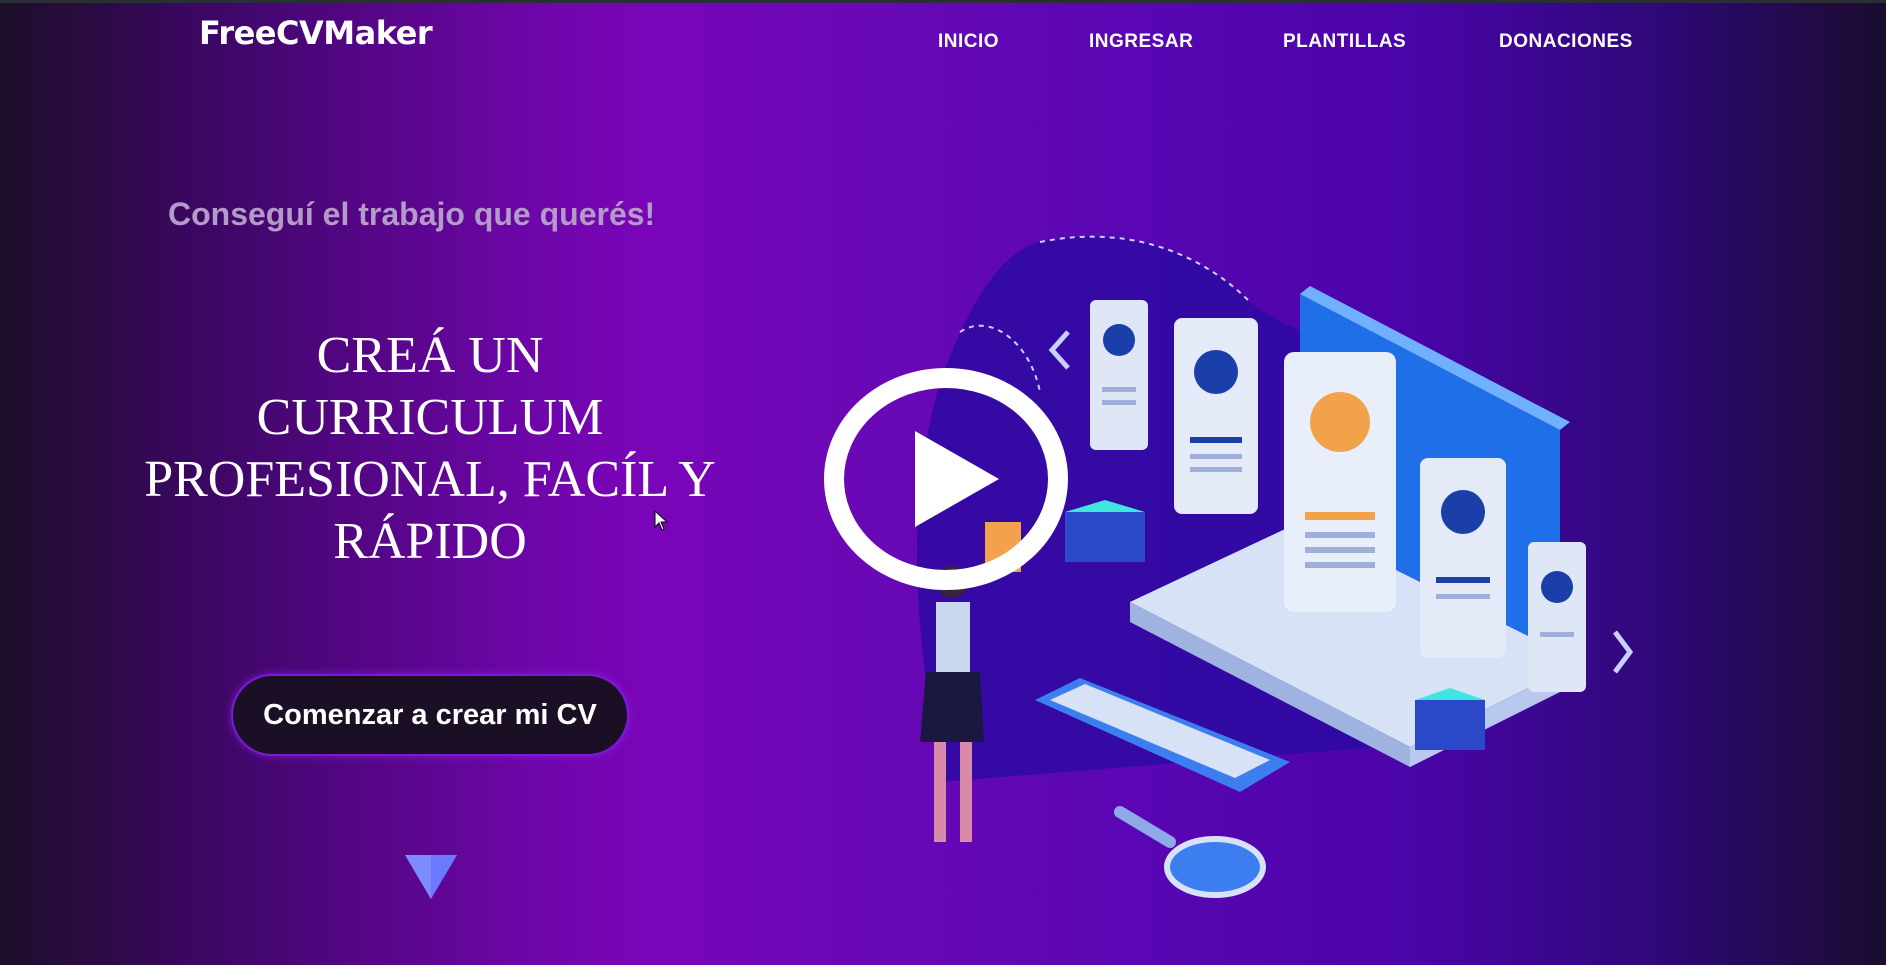 The width and height of the screenshot is (1886, 965). Describe the element at coordinates (661, 520) in the screenshot. I see `mouse-cursor-icon` at that location.